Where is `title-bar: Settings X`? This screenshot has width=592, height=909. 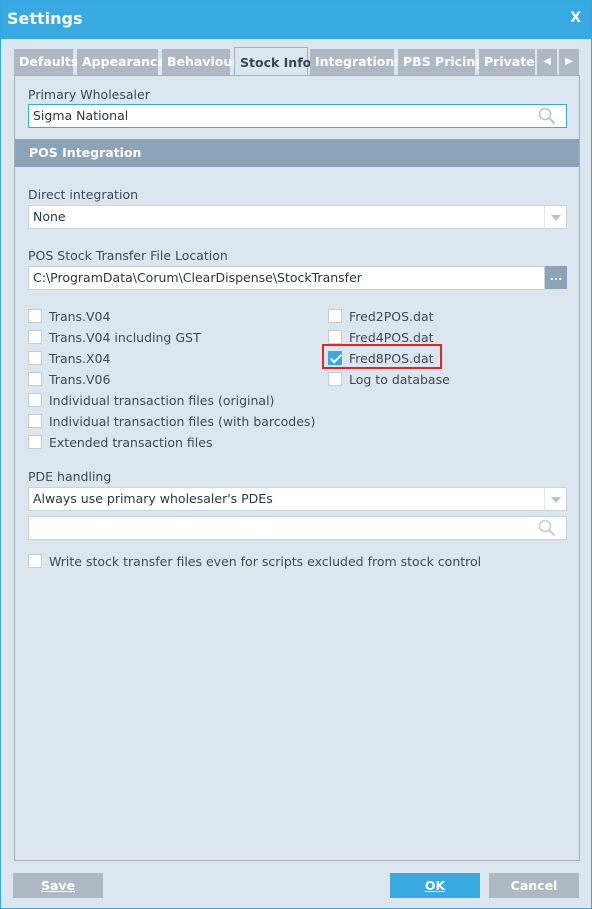
title-bar: Settings X is located at coordinates (296, 20).